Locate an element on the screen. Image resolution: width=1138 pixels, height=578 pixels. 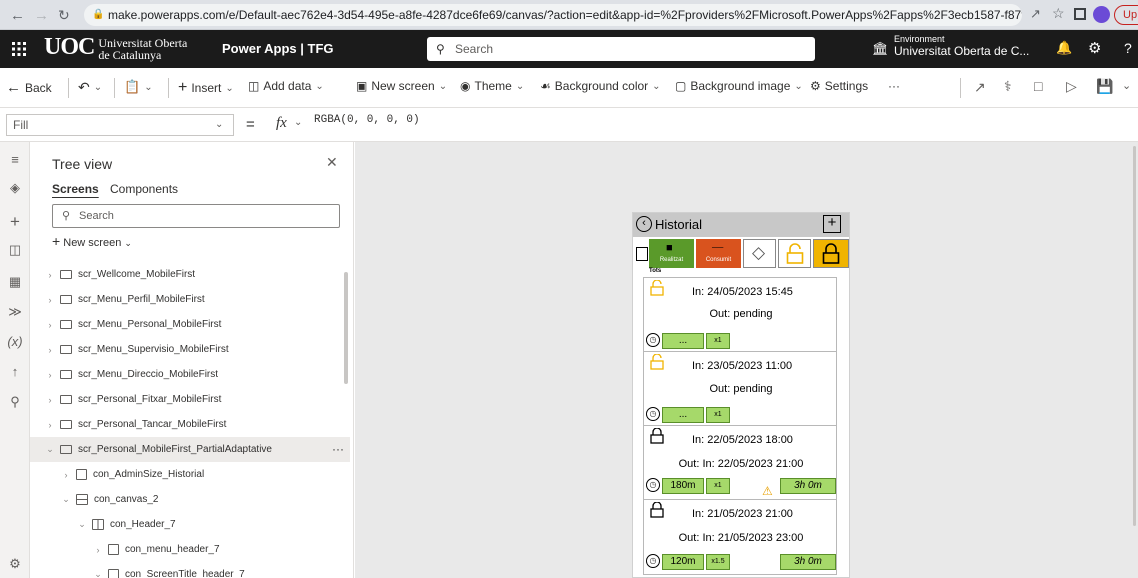
tree-item: › scr_Personal_Tancar_MobileFirst is located at coordinates (190, 424).